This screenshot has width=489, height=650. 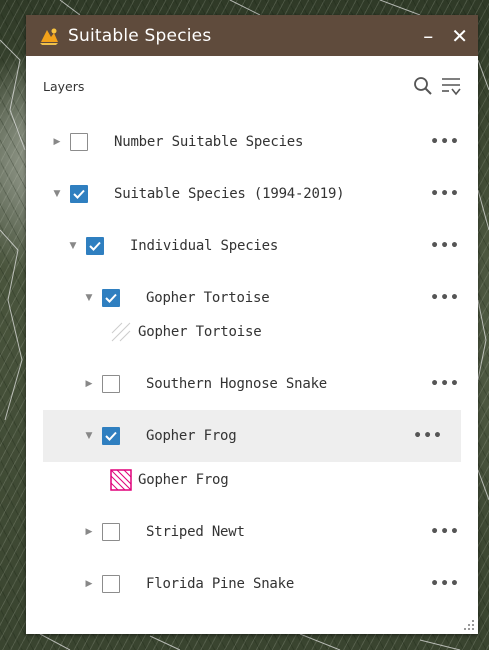 I want to click on close-button: ✕, so click(x=459, y=36).